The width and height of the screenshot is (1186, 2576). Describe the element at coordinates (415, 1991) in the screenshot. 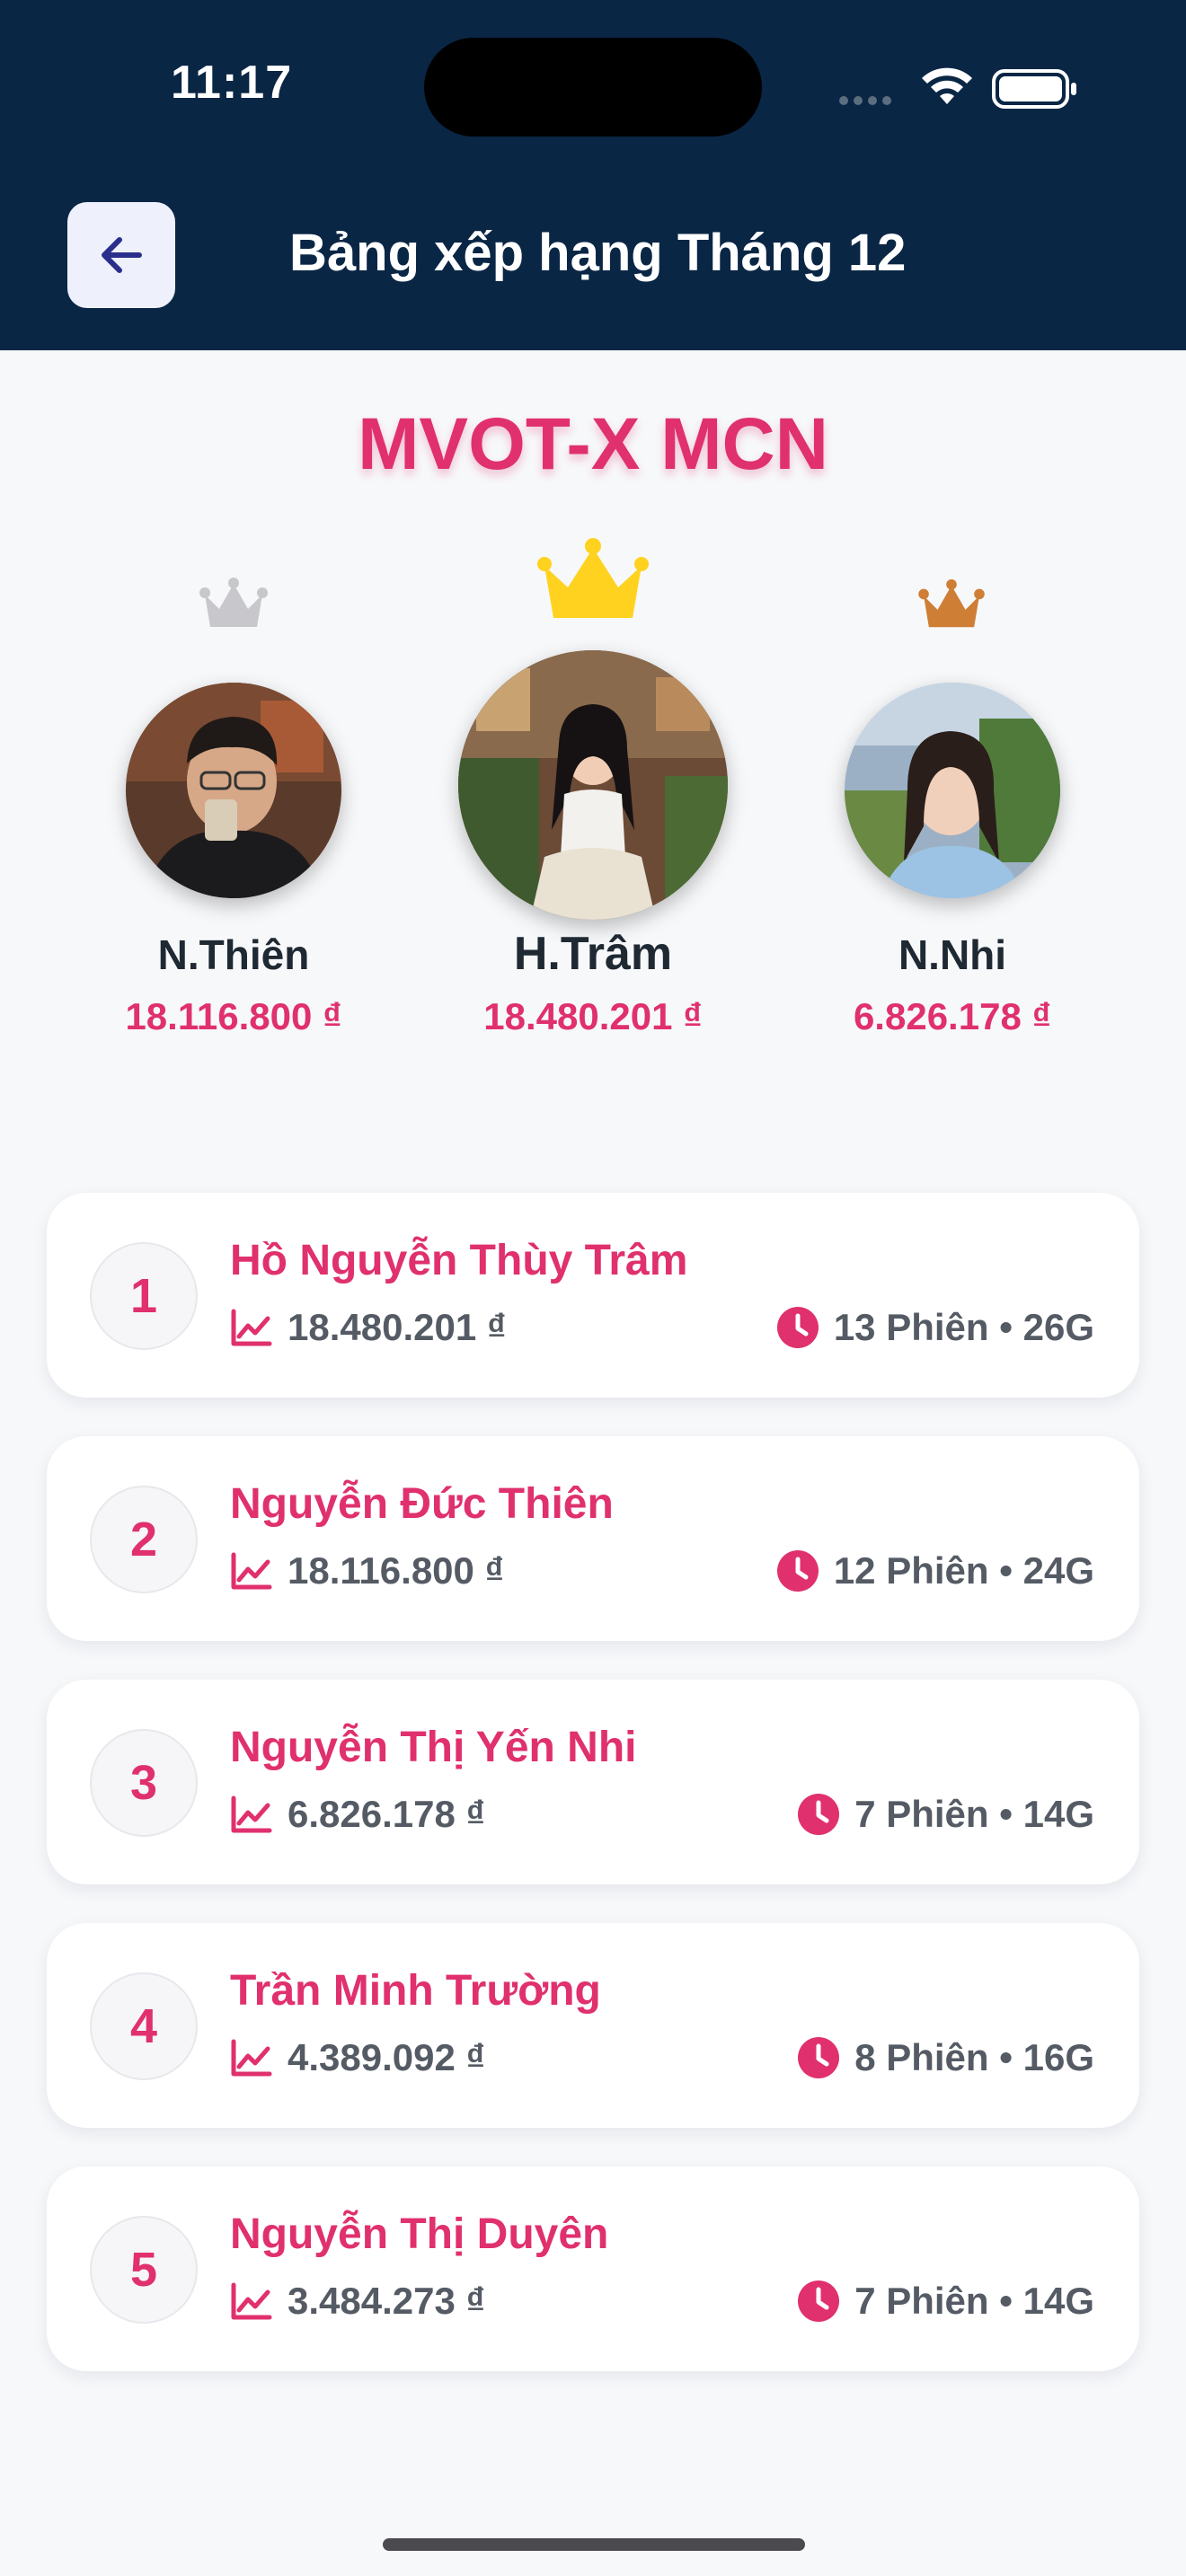

I see `member-name: Trần Minh Trường` at that location.